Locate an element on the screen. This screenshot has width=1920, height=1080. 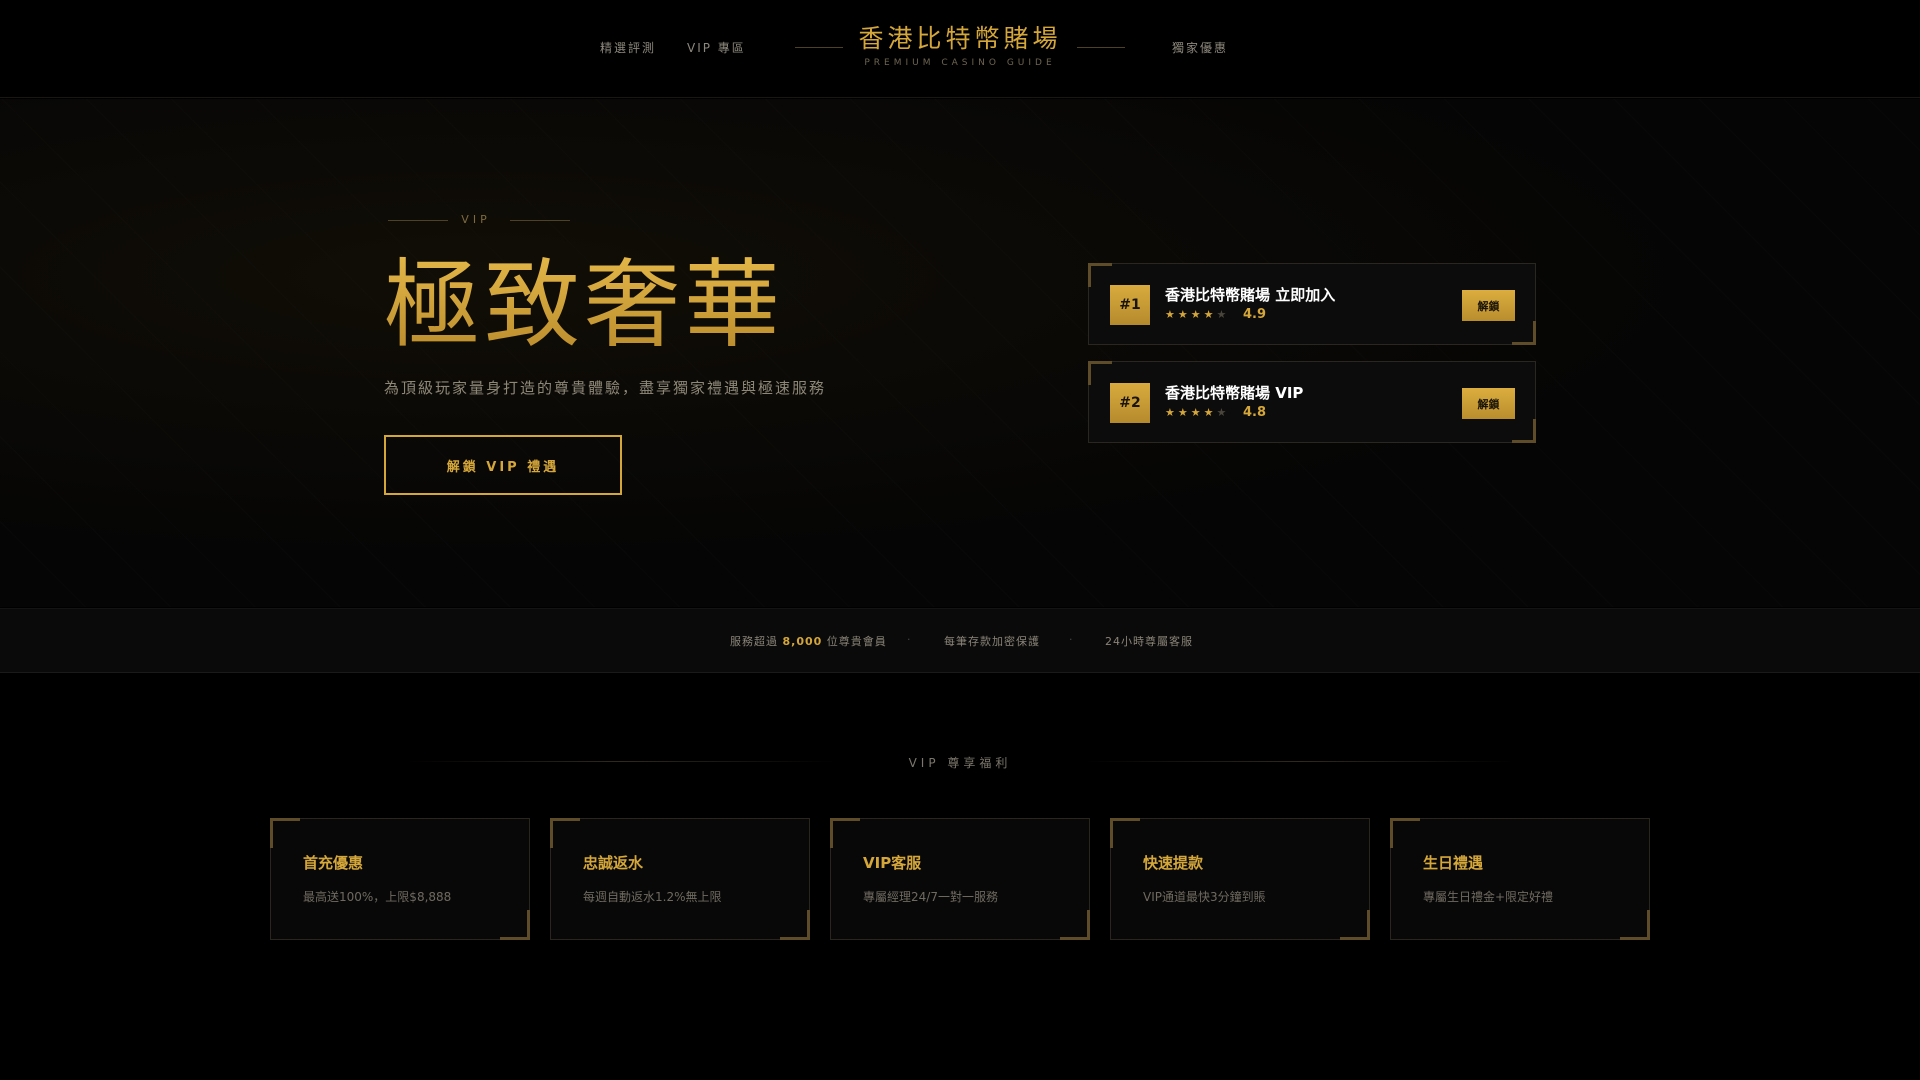
benefit-description: 最高送100%，上限$8,888 is located at coordinates (377, 897).